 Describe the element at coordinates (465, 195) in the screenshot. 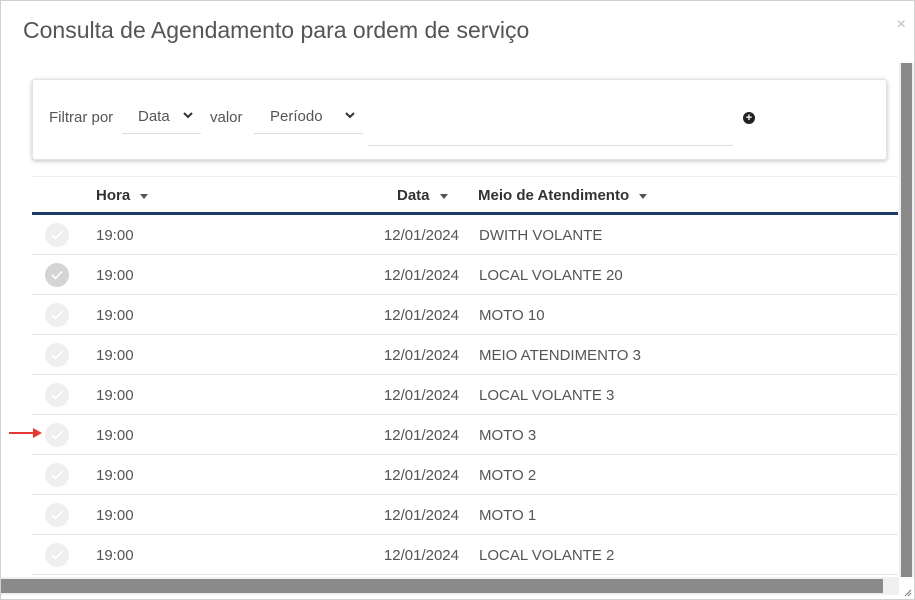

I see `table-header: Hora Data Meio de Atendimento` at that location.